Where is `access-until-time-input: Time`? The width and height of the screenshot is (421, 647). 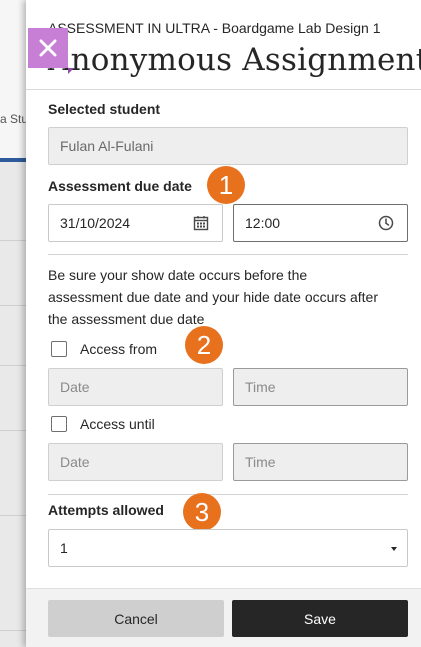 access-until-time-input: Time is located at coordinates (320, 462).